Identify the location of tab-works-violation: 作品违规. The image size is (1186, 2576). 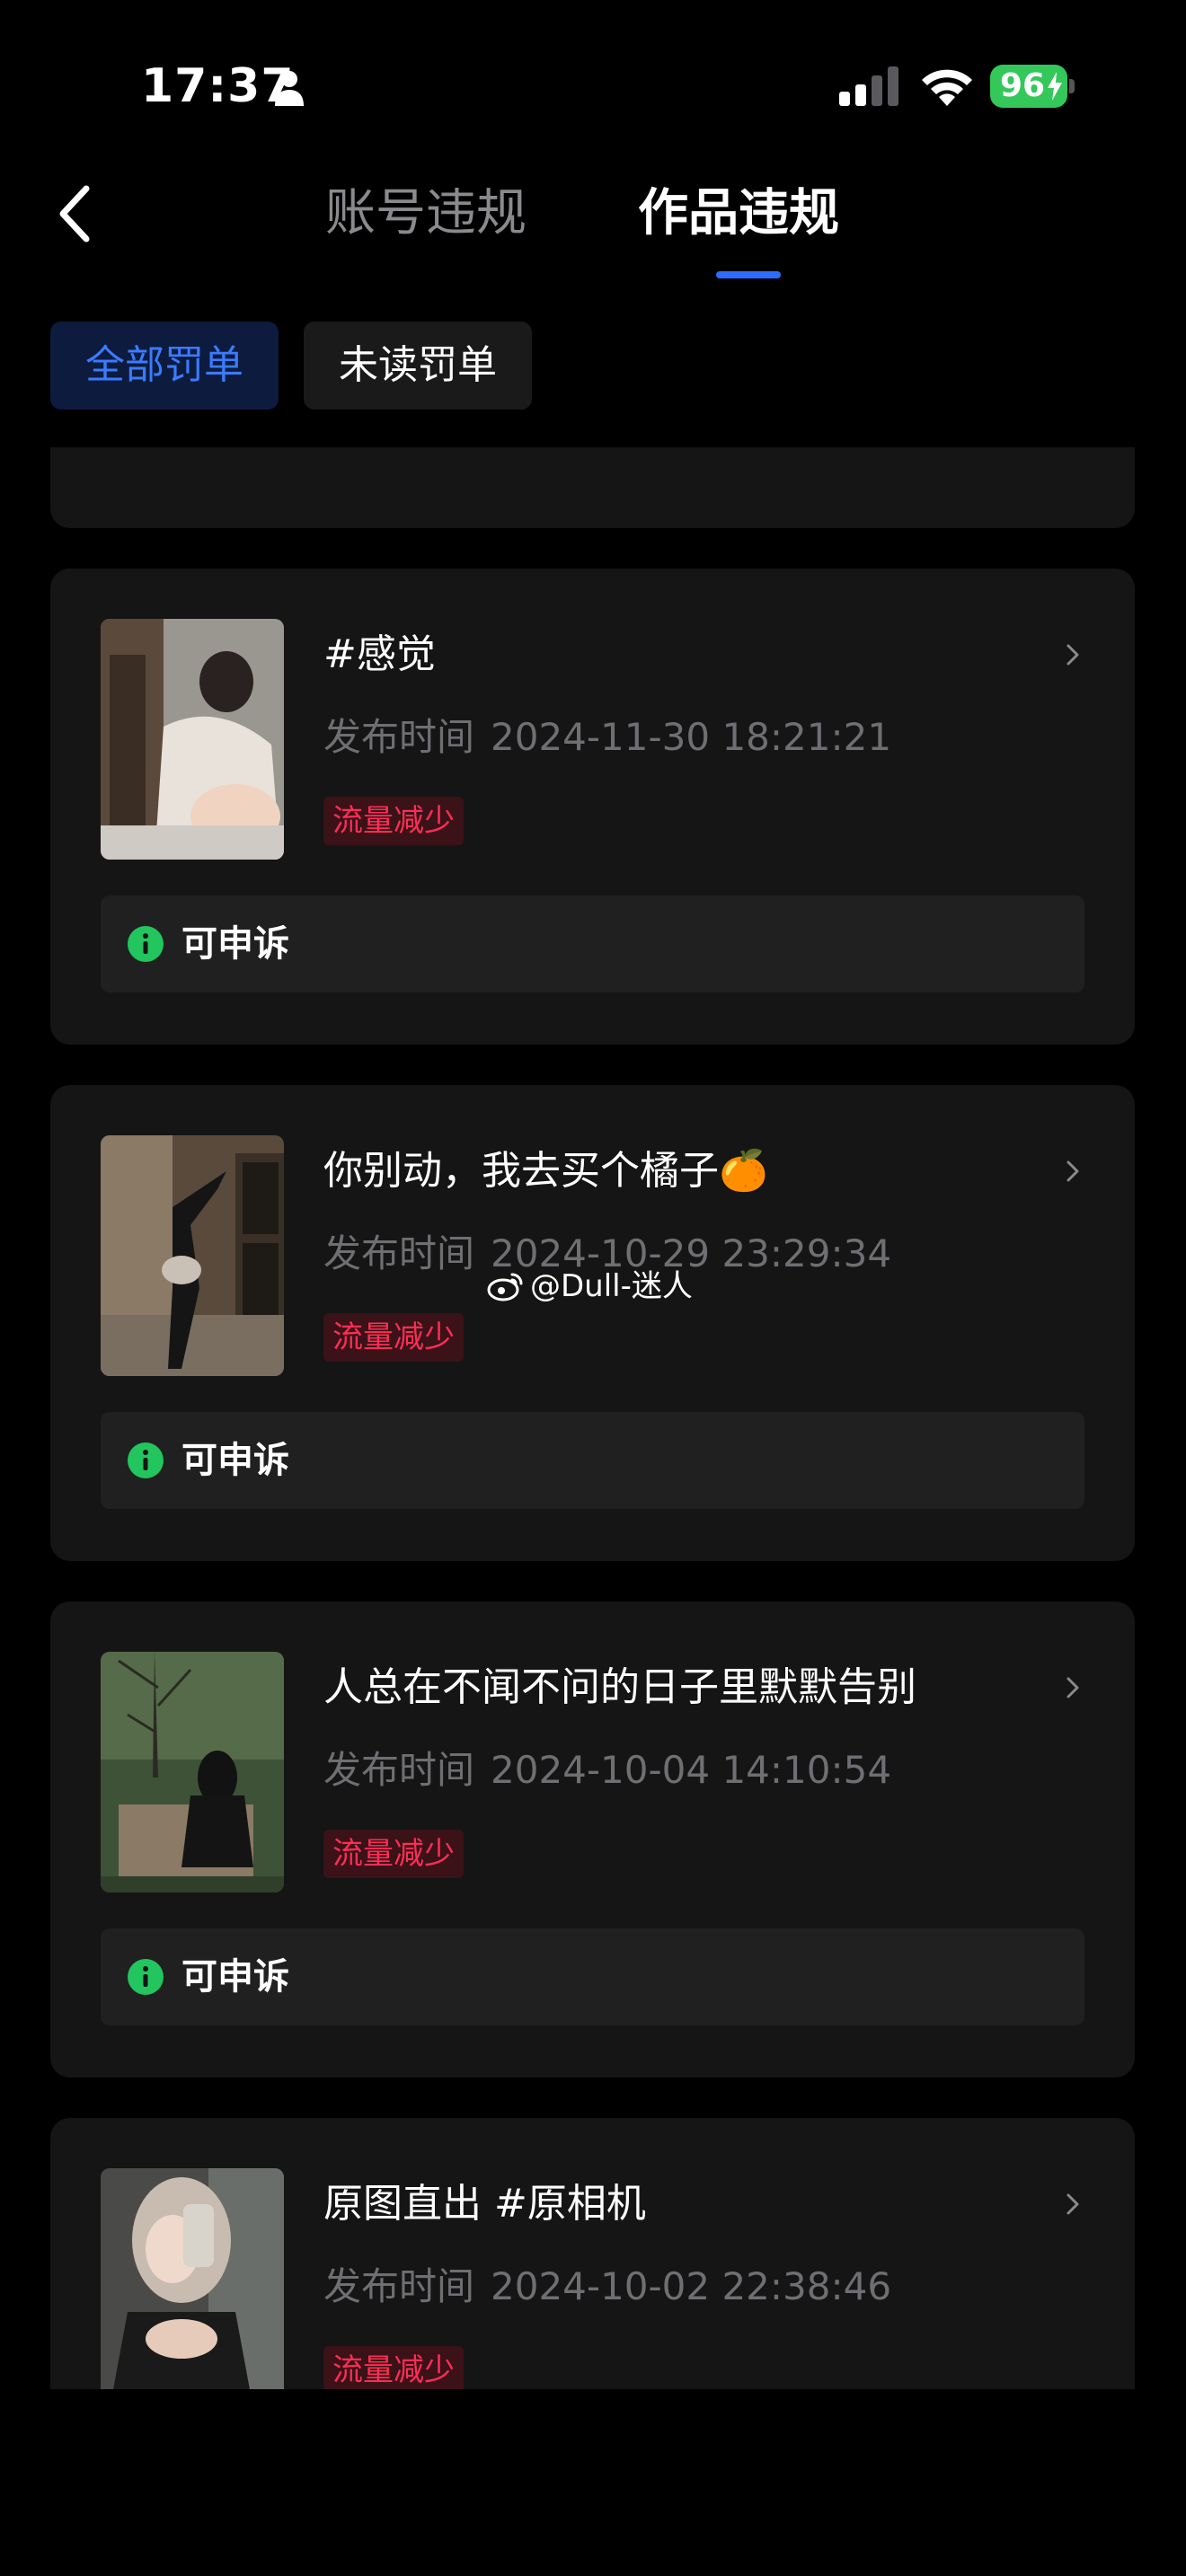
(738, 214).